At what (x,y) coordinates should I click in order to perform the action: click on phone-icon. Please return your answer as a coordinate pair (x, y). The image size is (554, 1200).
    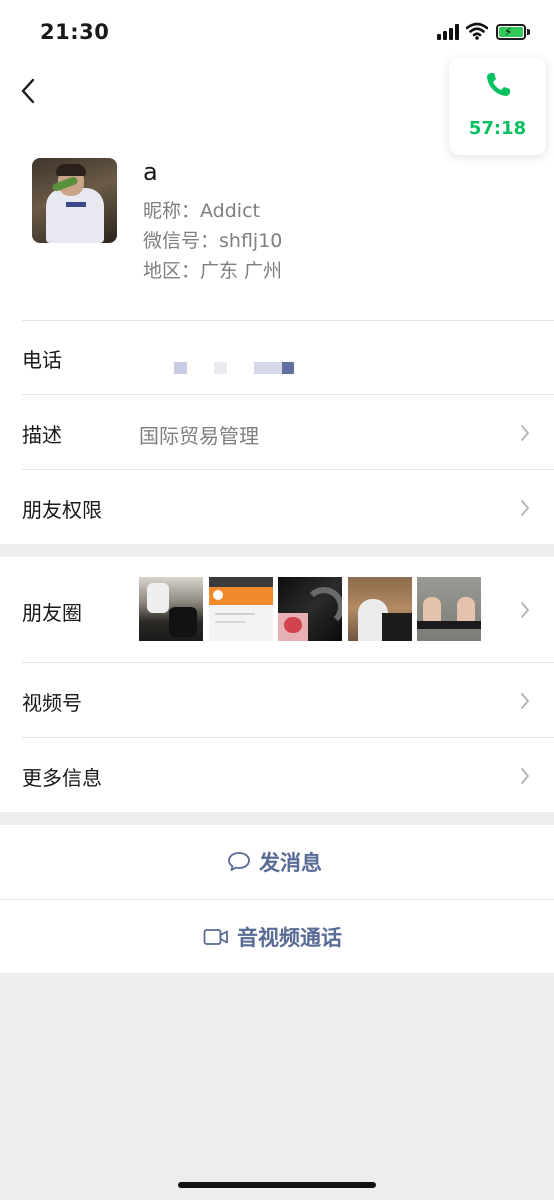
    Looking at the image, I should click on (498, 84).